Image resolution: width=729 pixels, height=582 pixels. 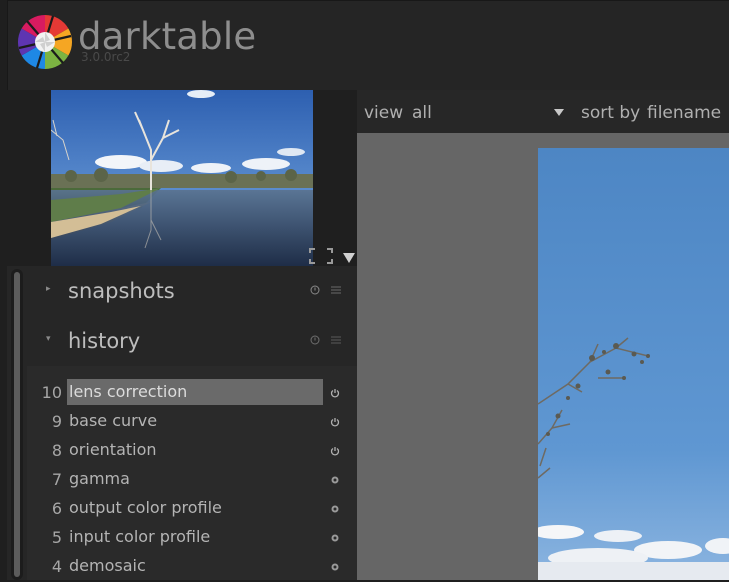 I want to click on history-item: 10 lens correction, so click(x=192, y=393).